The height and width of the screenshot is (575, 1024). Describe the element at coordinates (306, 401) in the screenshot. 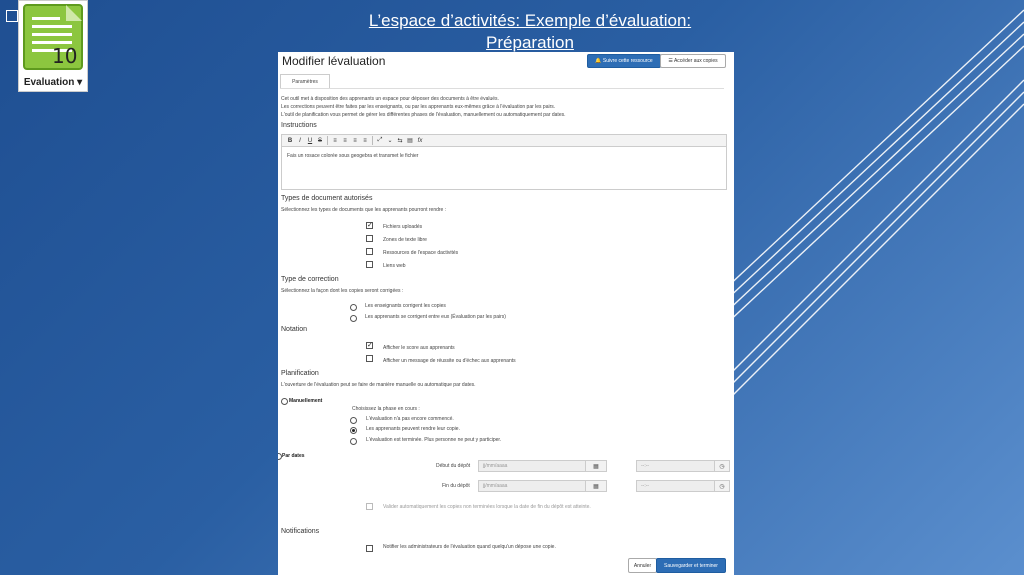

I see `label-manual: Manuellement` at that location.